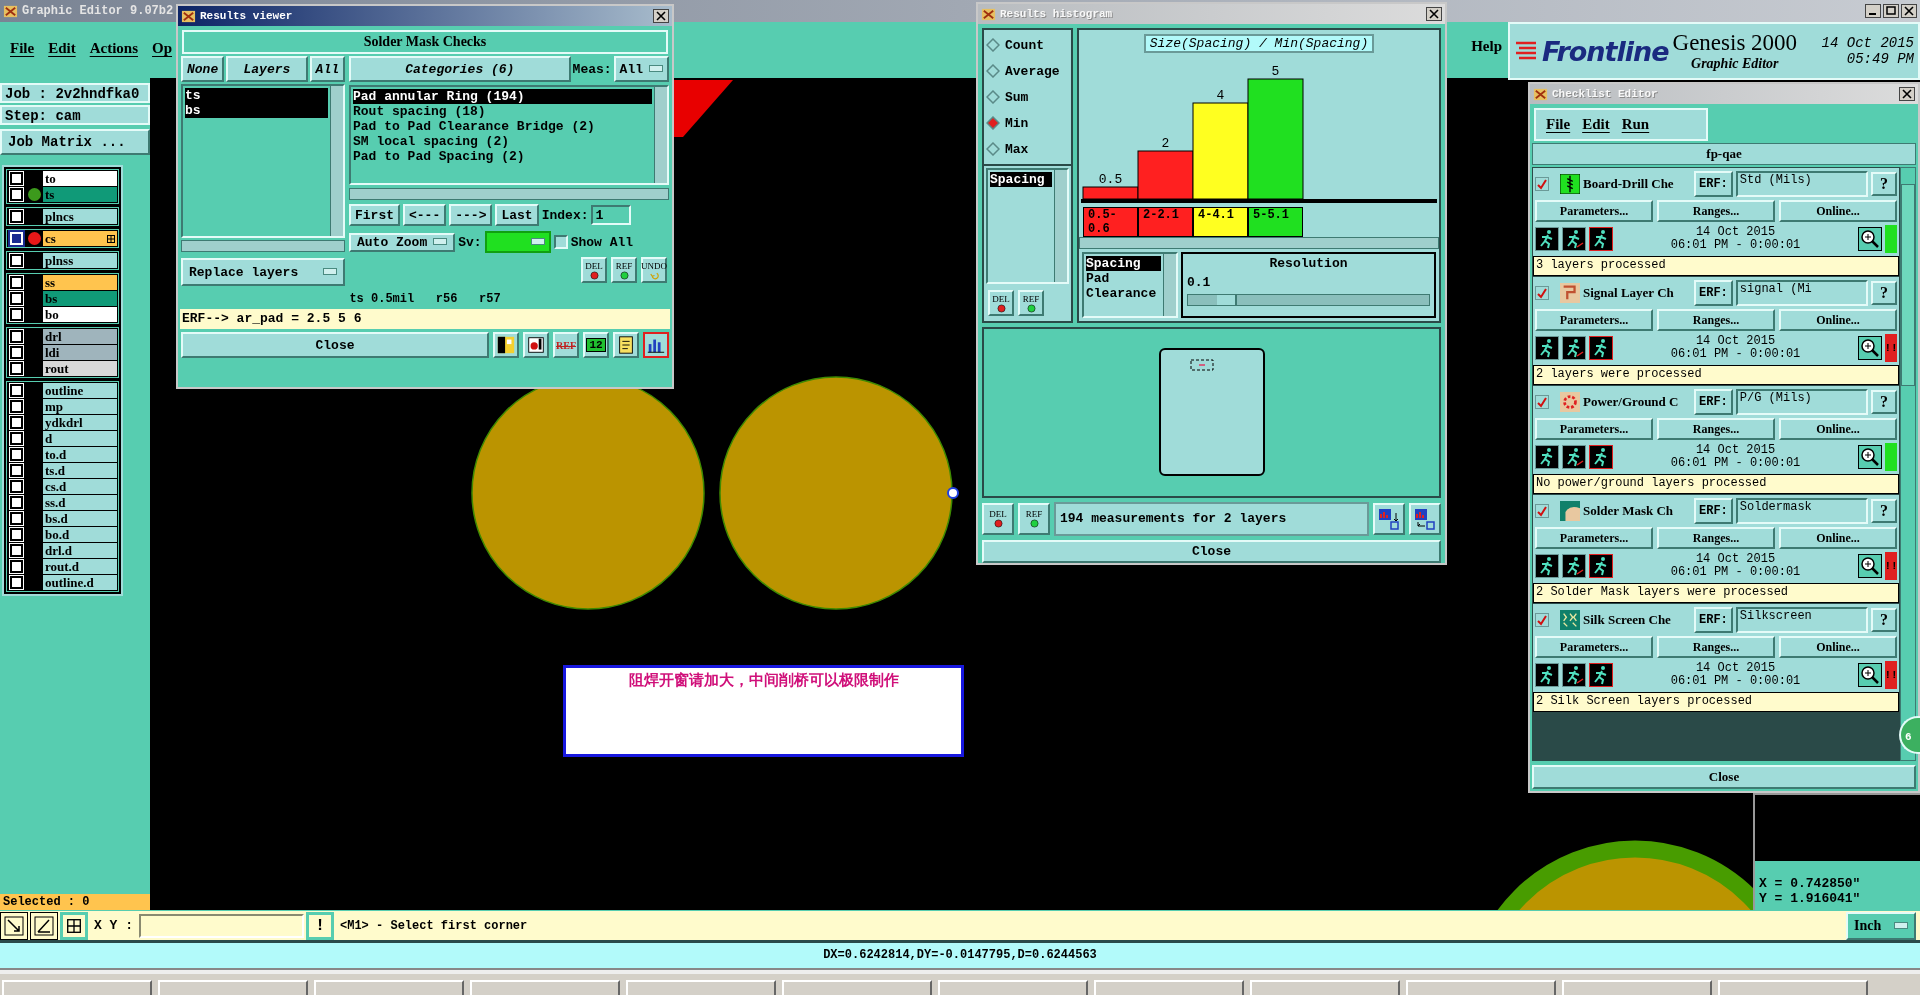 The height and width of the screenshot is (995, 1920). I want to click on navigation-button: --->, so click(471, 215).